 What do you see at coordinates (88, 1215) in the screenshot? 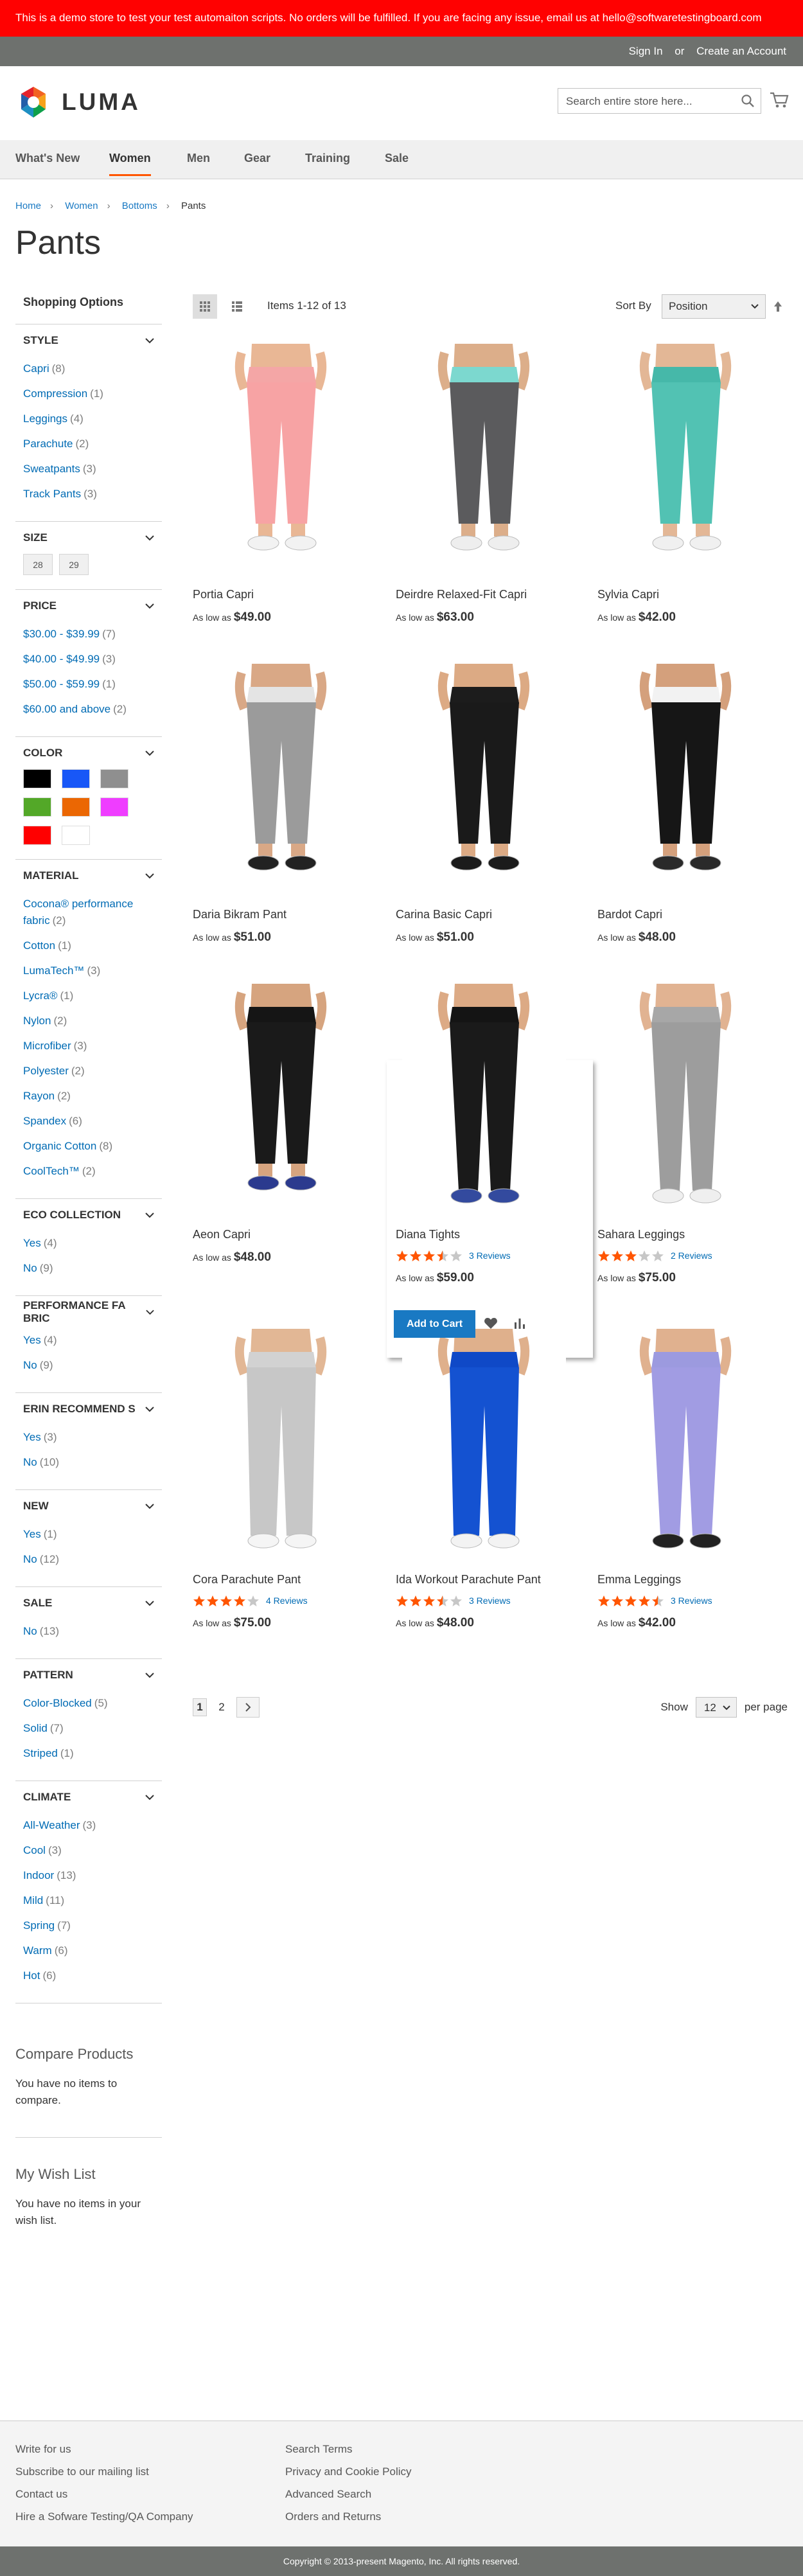
I see `filter-title-eco: Eco Collection` at bounding box center [88, 1215].